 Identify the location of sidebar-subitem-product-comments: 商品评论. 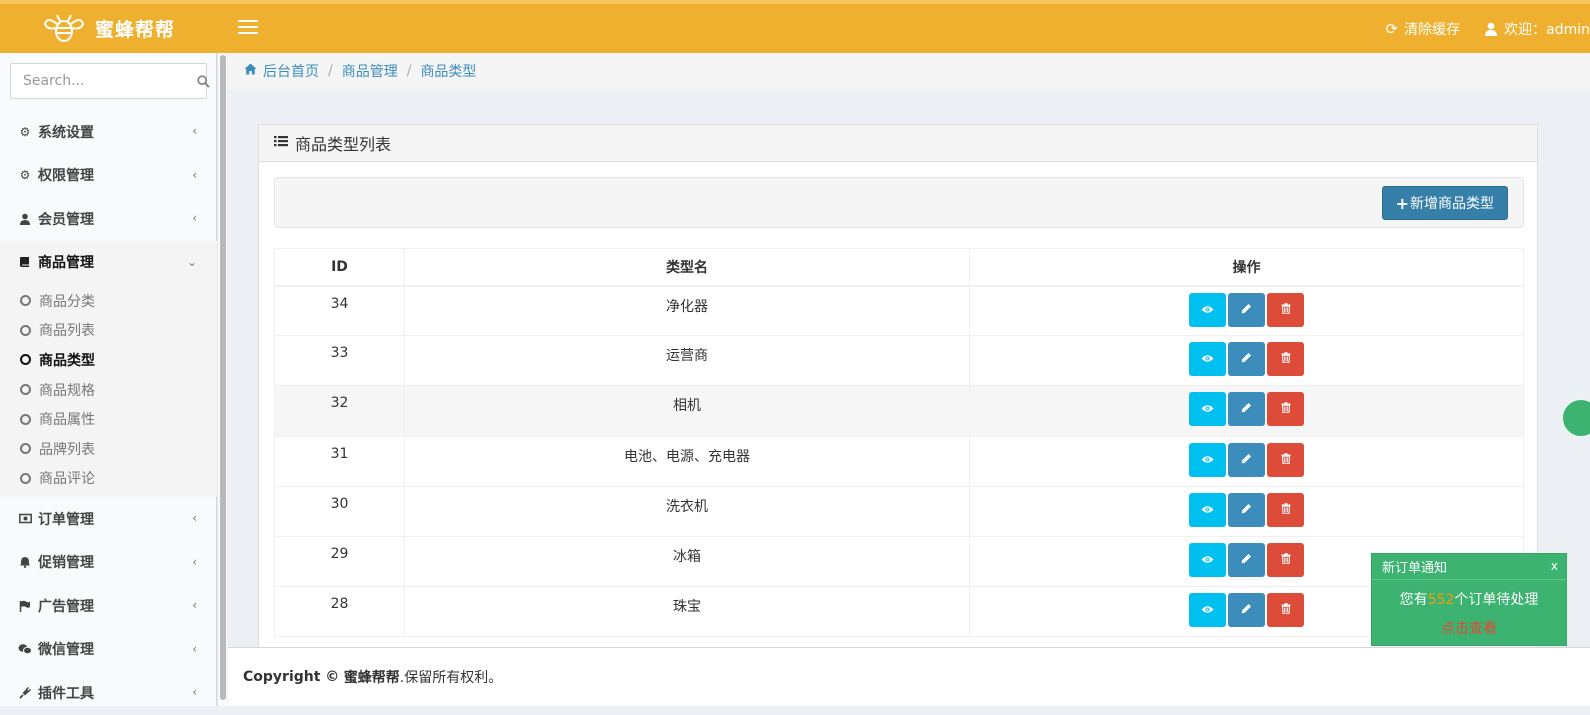
(108, 479).